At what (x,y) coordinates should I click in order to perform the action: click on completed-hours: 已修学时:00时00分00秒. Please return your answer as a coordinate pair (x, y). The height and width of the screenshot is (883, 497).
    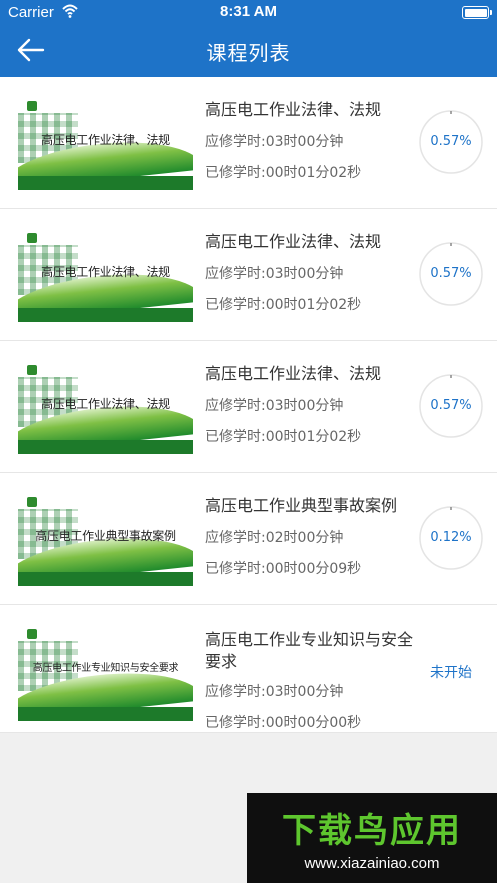
    Looking at the image, I should click on (283, 723).